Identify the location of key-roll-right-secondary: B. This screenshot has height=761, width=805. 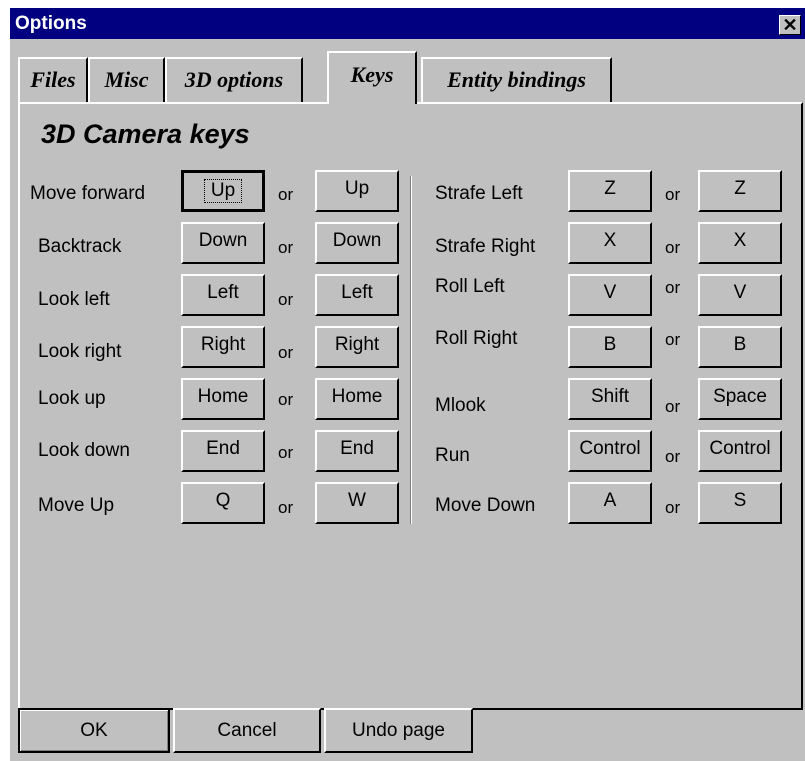
(740, 347).